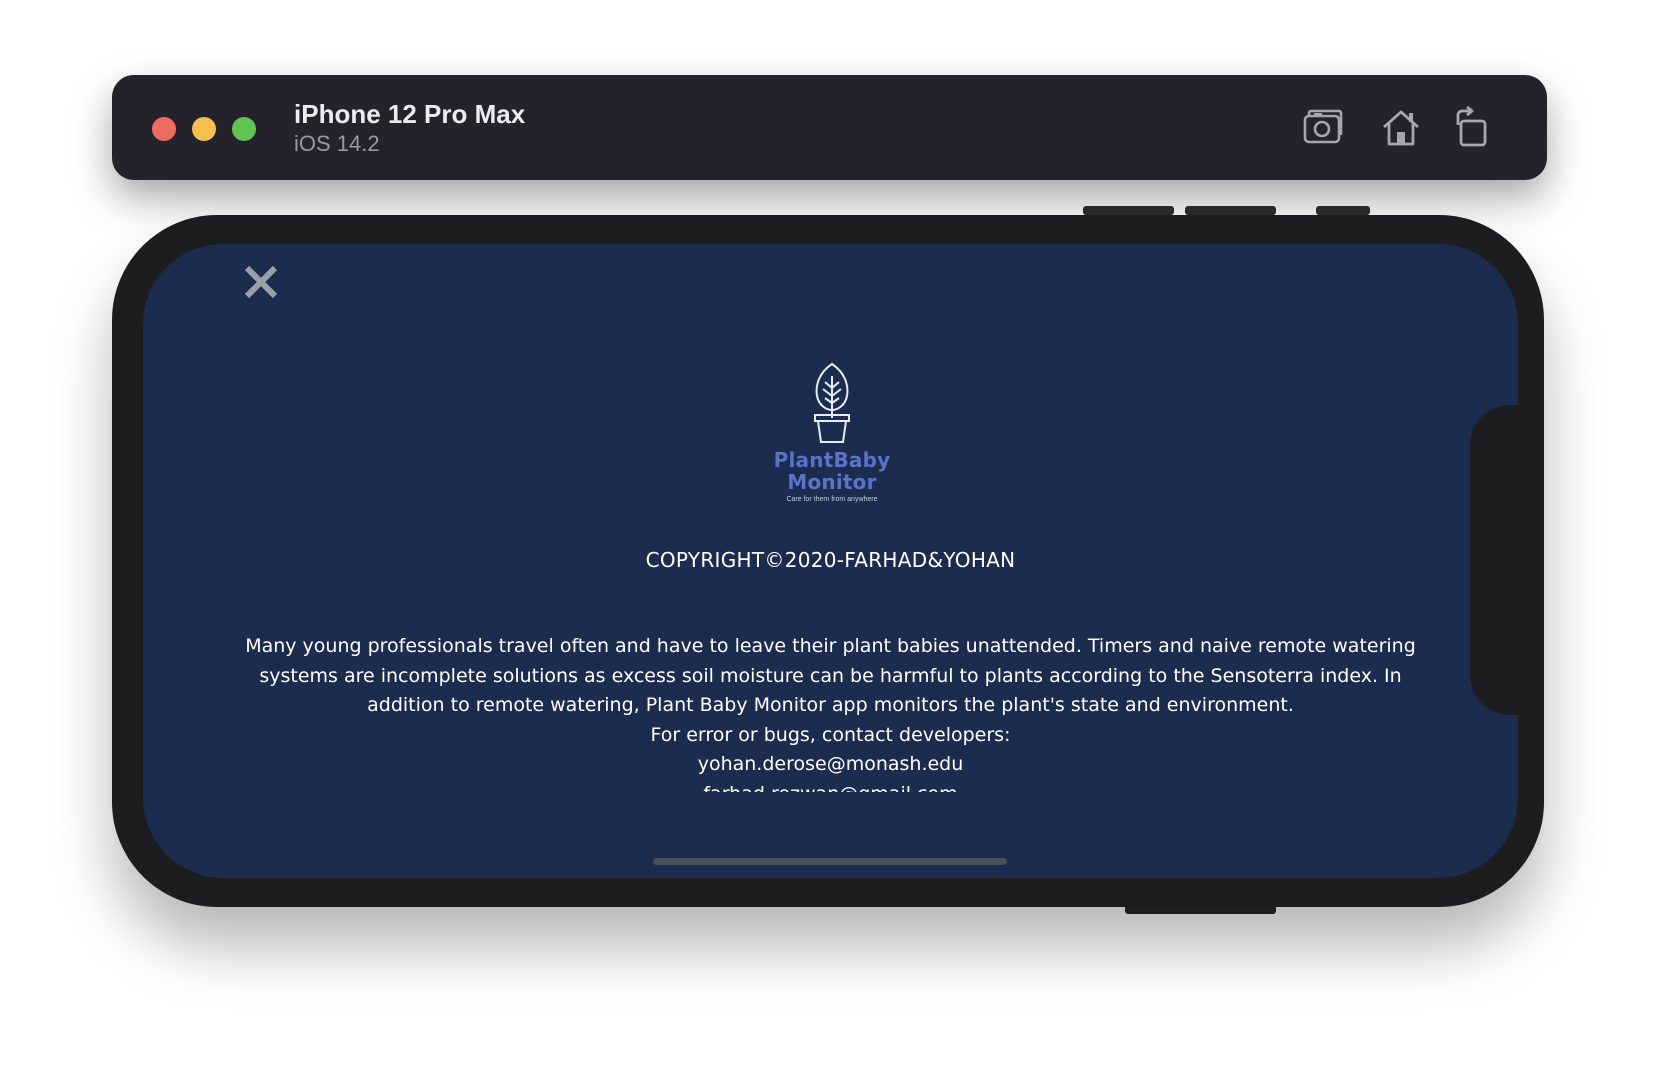 The width and height of the screenshot is (1658, 1070). Describe the element at coordinates (830, 765) in the screenshot. I see `contact-email-yohan: yohan.derose@monash.edu` at that location.